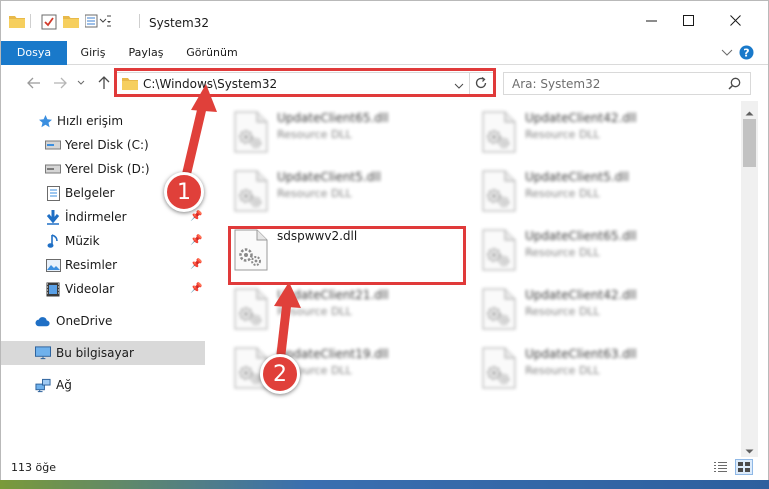  What do you see at coordinates (184, 192) in the screenshot?
I see `step-badge-1: 1` at bounding box center [184, 192].